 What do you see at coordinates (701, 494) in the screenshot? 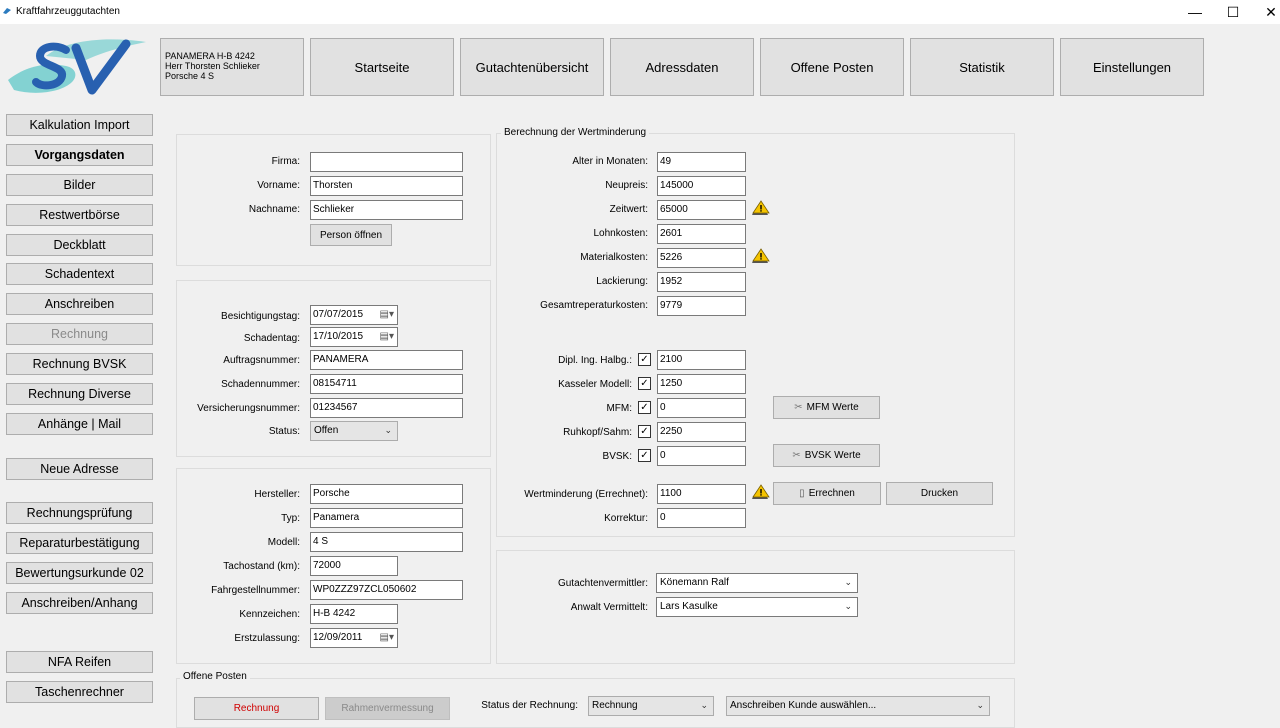
I see `wertminderung-errechnet-field: 1100` at bounding box center [701, 494].